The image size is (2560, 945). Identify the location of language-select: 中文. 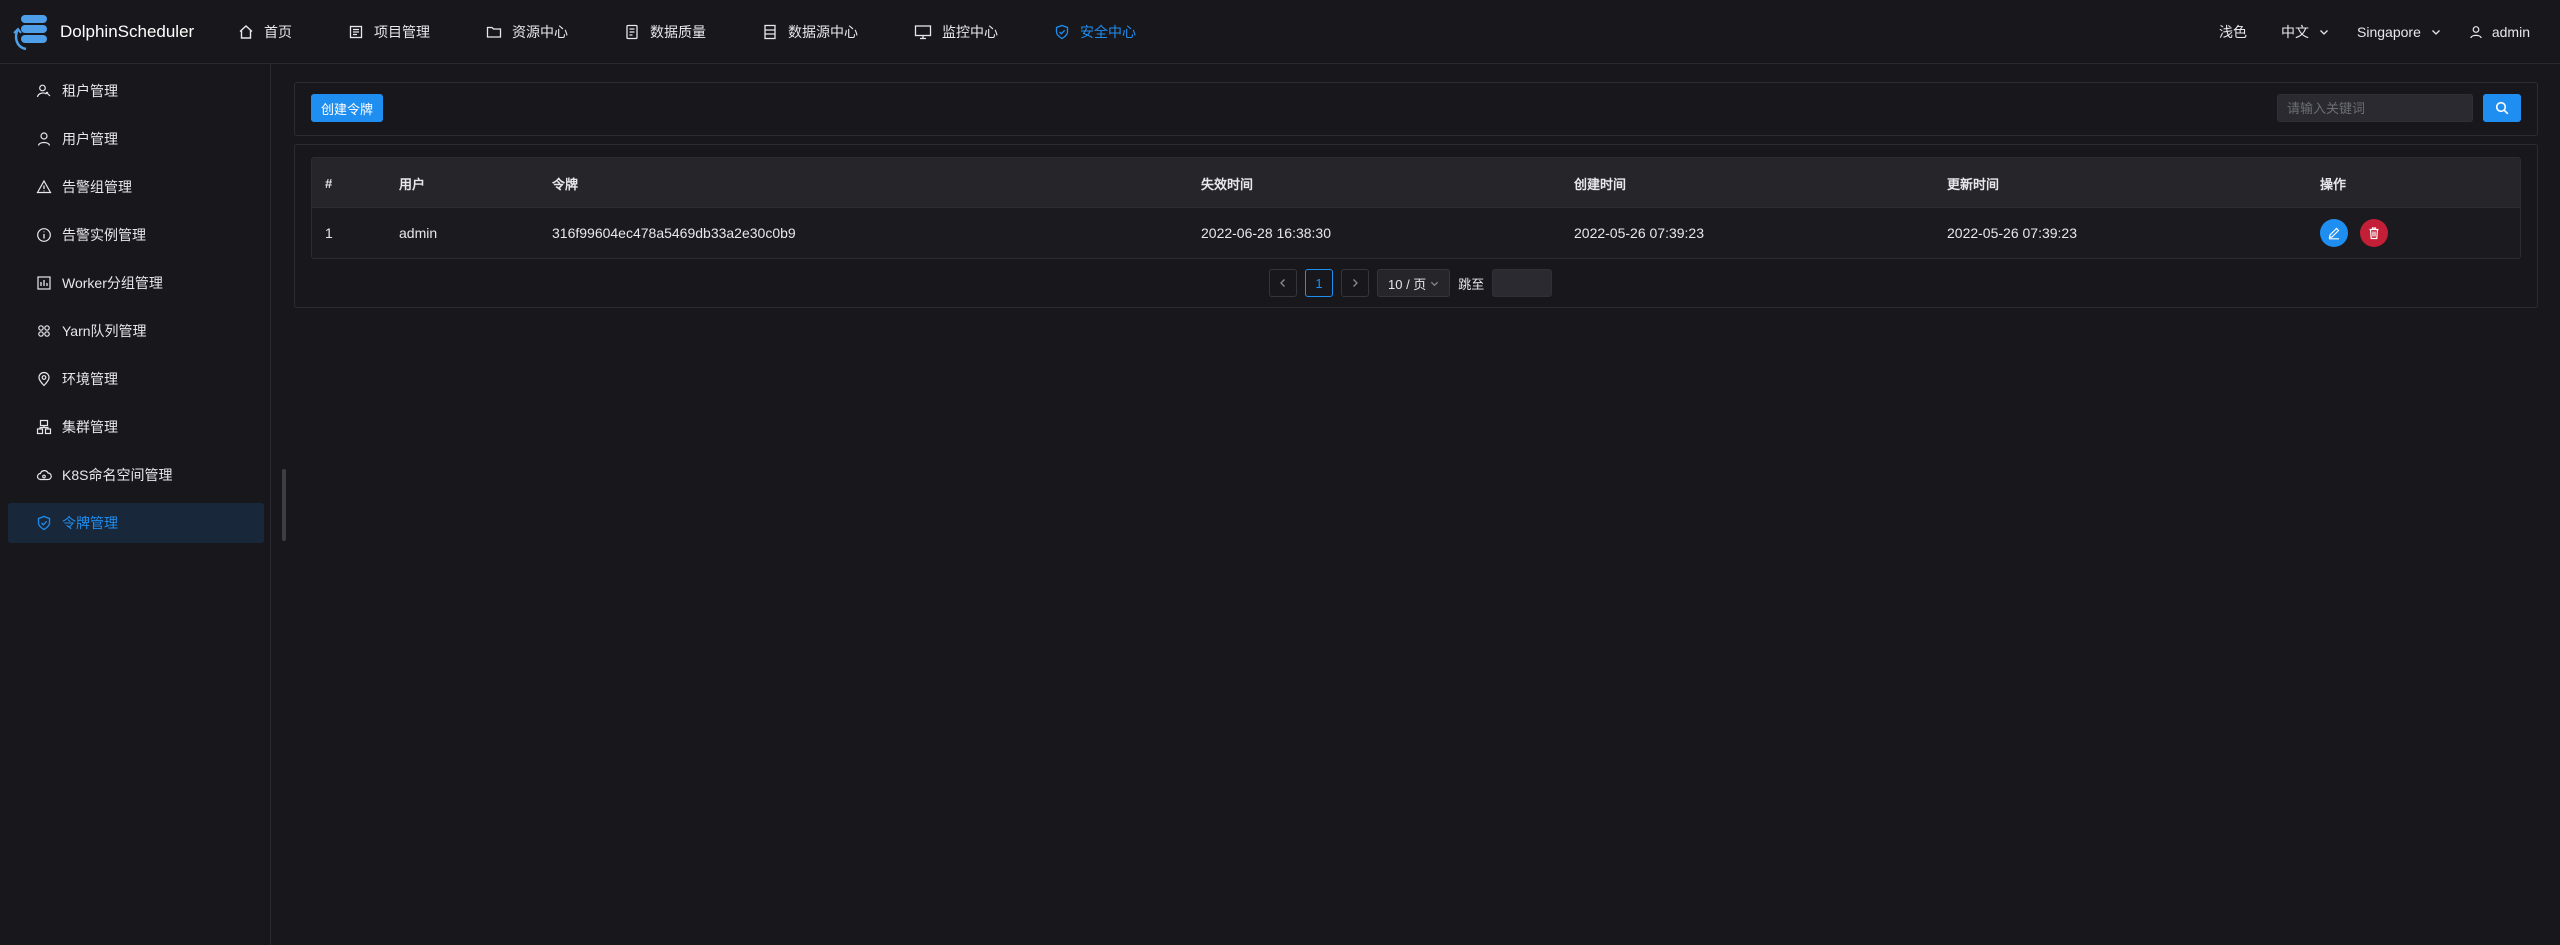
(2305, 32).